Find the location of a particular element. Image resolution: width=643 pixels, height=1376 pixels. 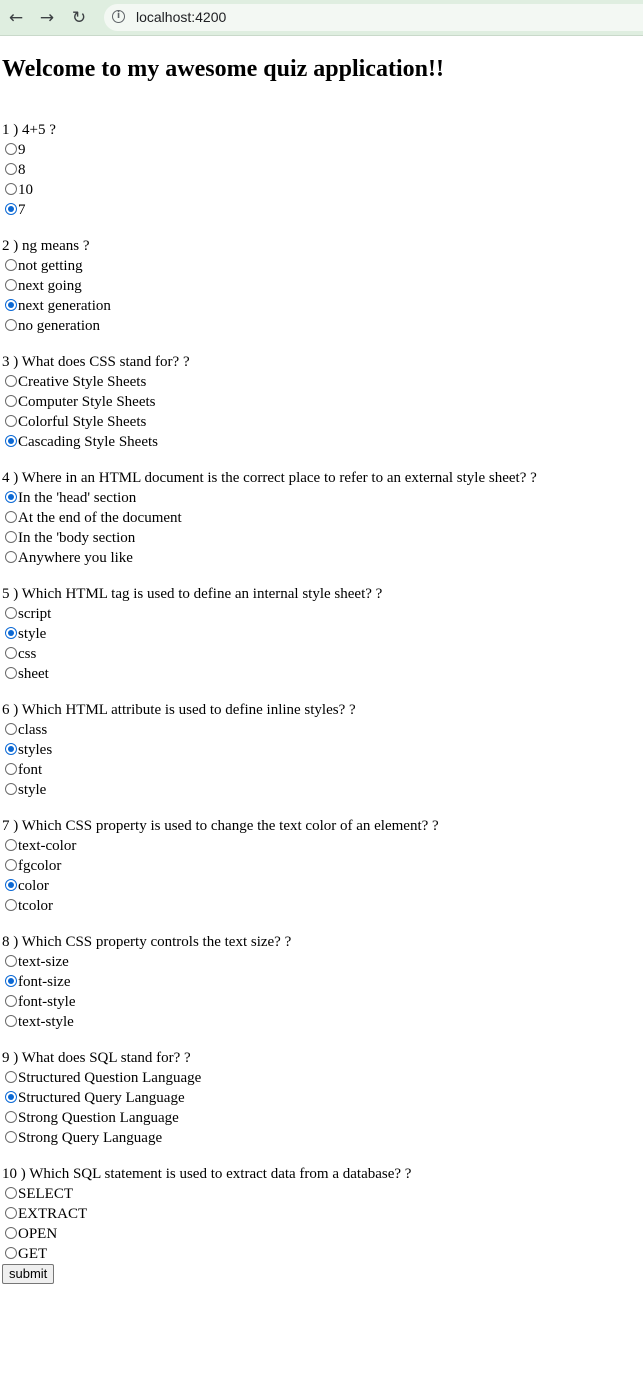

answer-option: In the 'head' section is located at coordinates (322, 498).